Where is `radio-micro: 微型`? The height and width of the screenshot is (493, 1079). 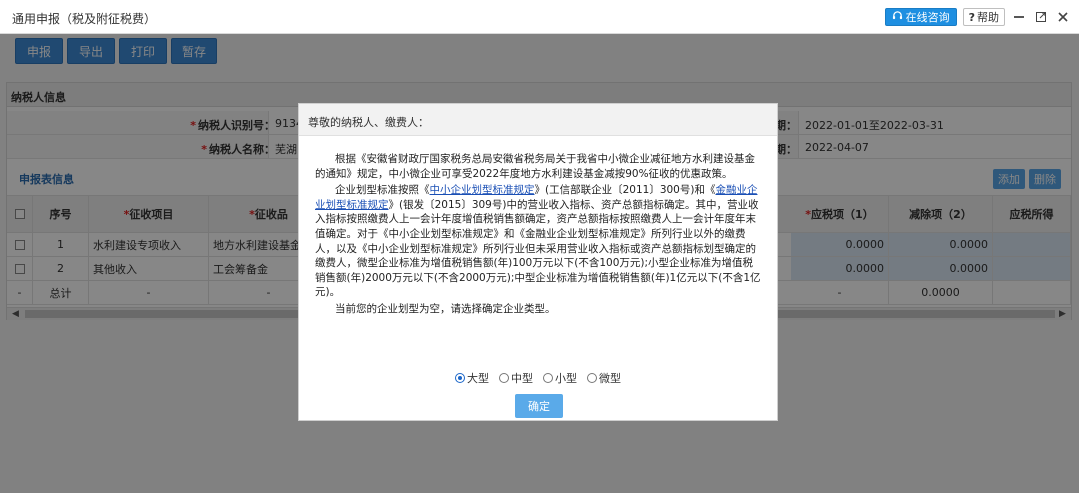
radio-micro: 微型 is located at coordinates (604, 378).